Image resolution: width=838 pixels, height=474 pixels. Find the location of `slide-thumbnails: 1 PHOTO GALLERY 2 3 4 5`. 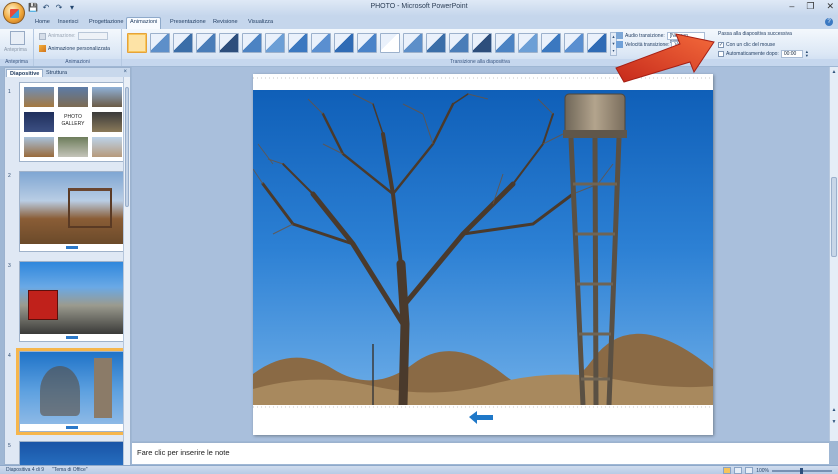

slide-thumbnails: 1 PHOTO GALLERY 2 3 4 5 is located at coordinates (64, 271).